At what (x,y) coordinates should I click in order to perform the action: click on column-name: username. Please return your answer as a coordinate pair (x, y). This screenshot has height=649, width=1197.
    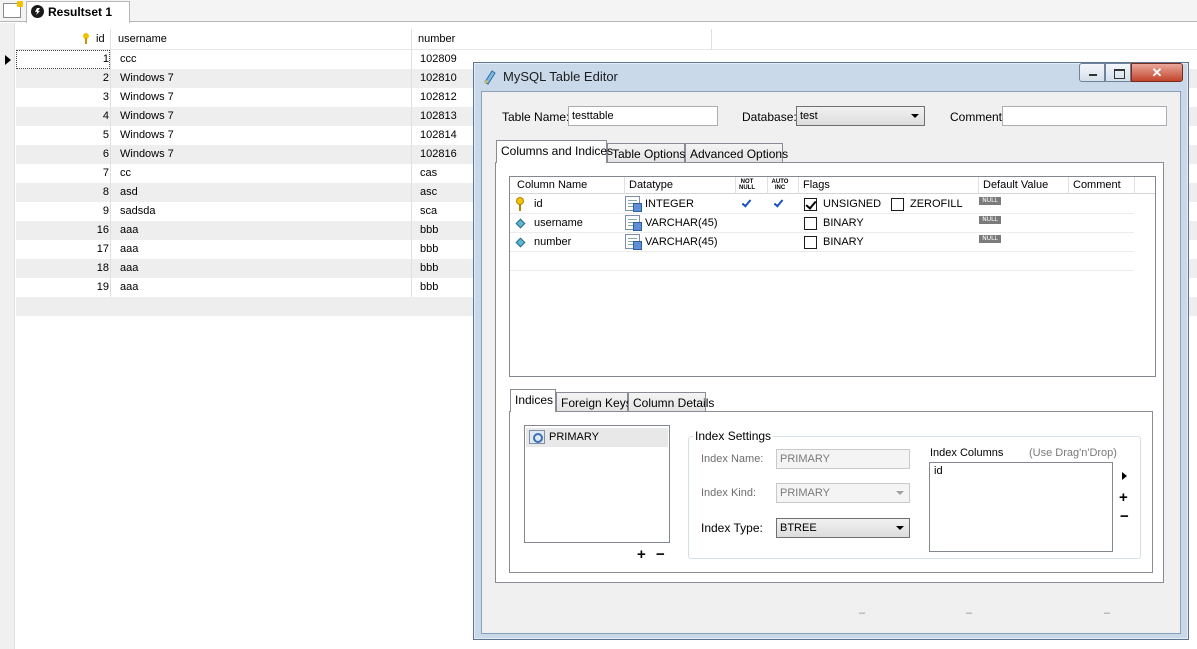
    Looking at the image, I should click on (558, 223).